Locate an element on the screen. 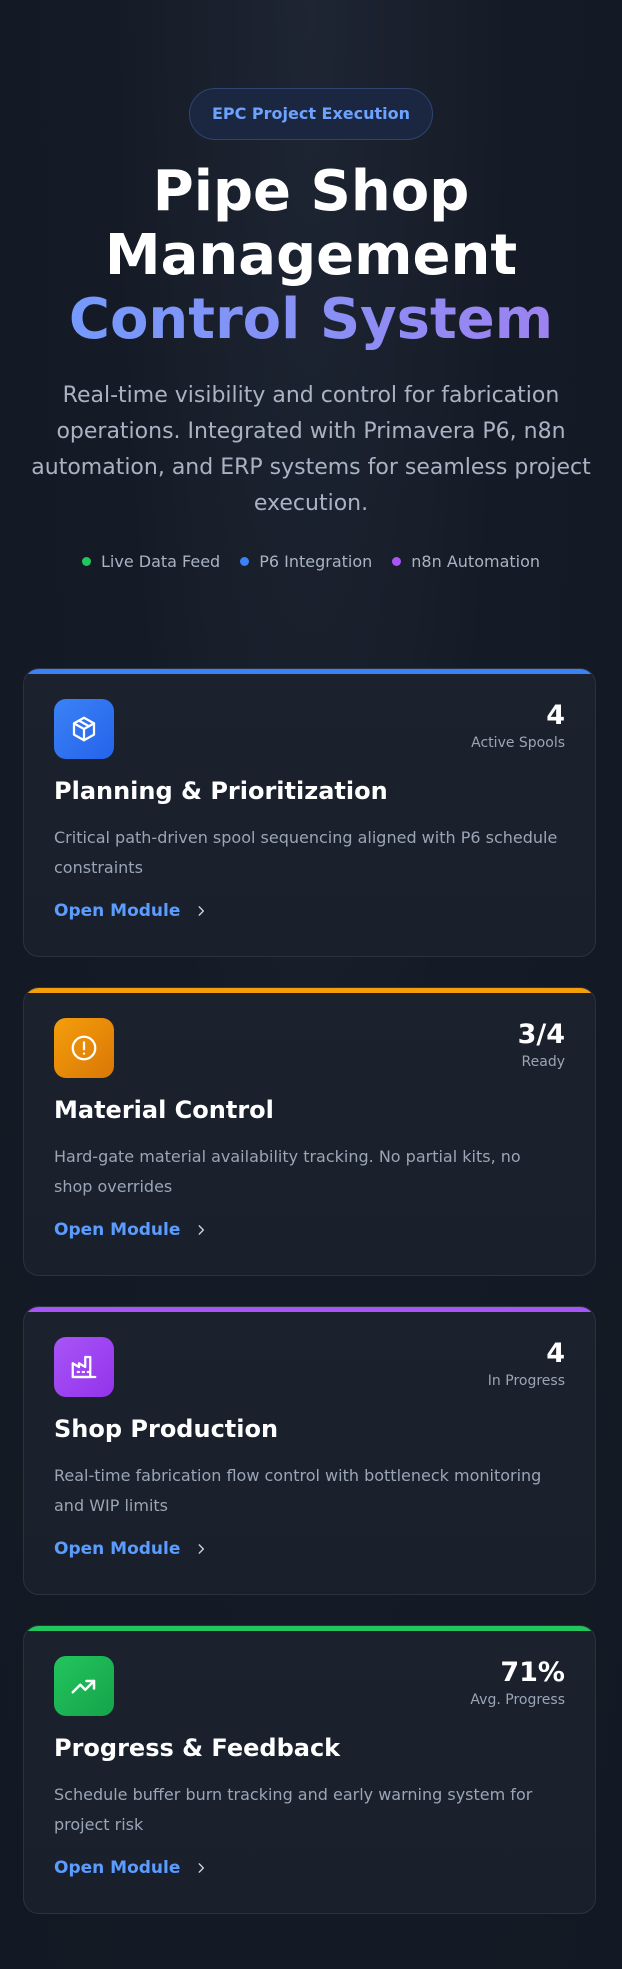  card-stat: 4 In Progress is located at coordinates (526, 1367).